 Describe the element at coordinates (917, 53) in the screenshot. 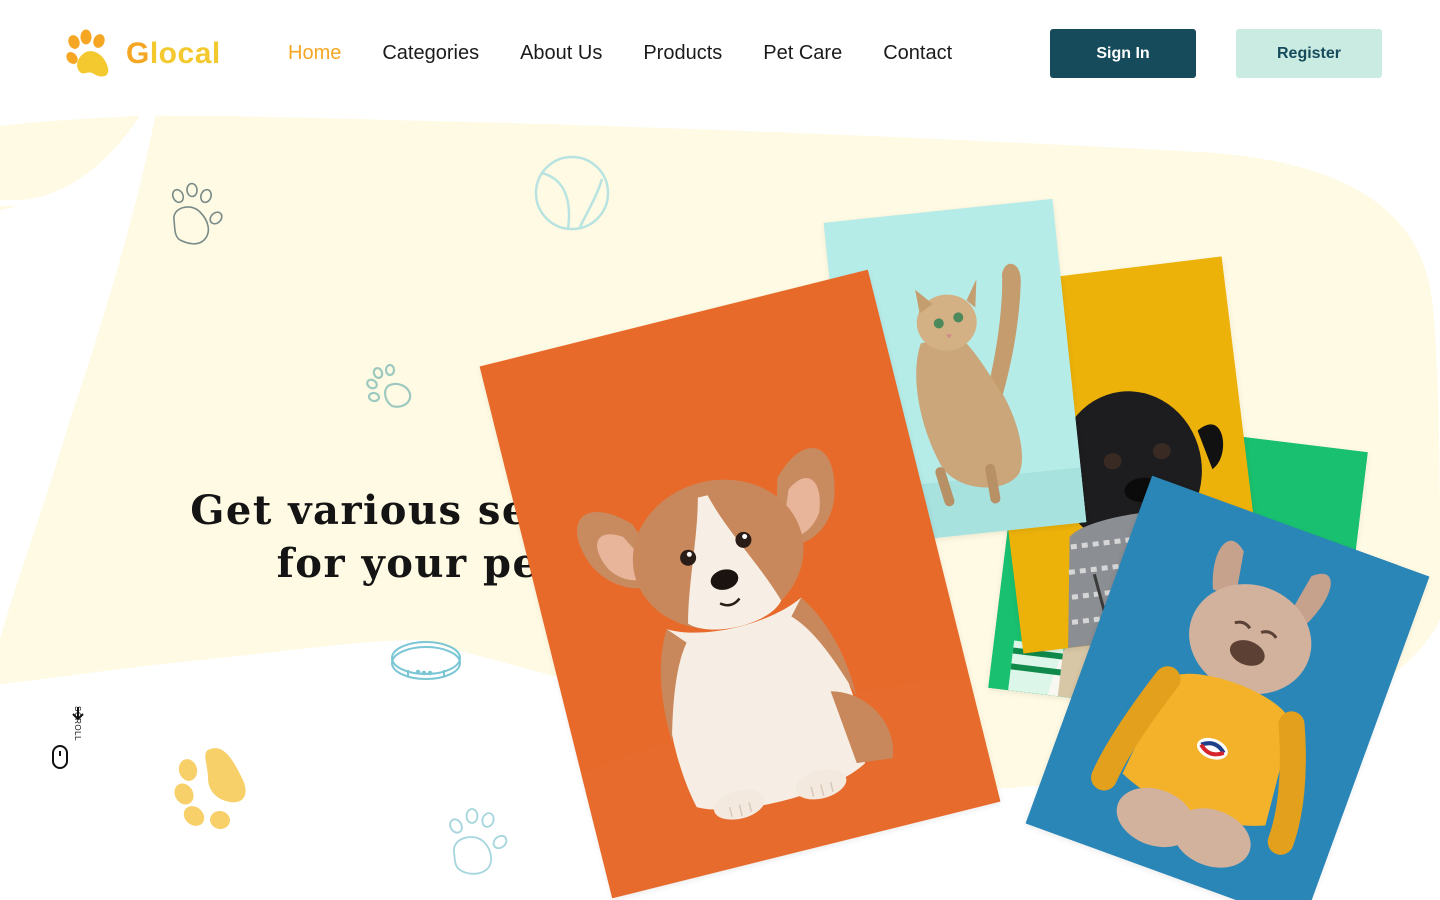

I see `nav-link-contact: Contact` at that location.